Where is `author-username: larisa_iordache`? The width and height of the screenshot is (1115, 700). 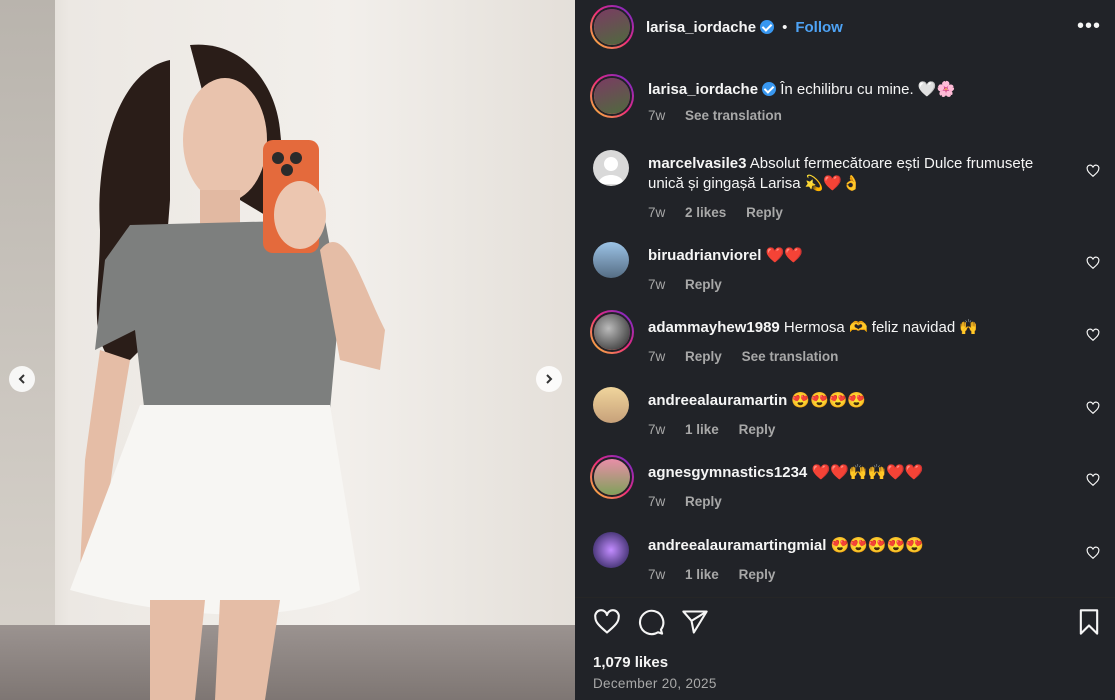 author-username: larisa_iordache is located at coordinates (701, 27).